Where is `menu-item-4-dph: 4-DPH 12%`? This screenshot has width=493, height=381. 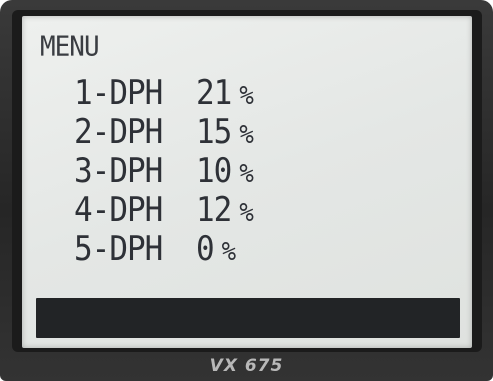 menu-item-4-dph: 4-DPH 12% is located at coordinates (164, 210).